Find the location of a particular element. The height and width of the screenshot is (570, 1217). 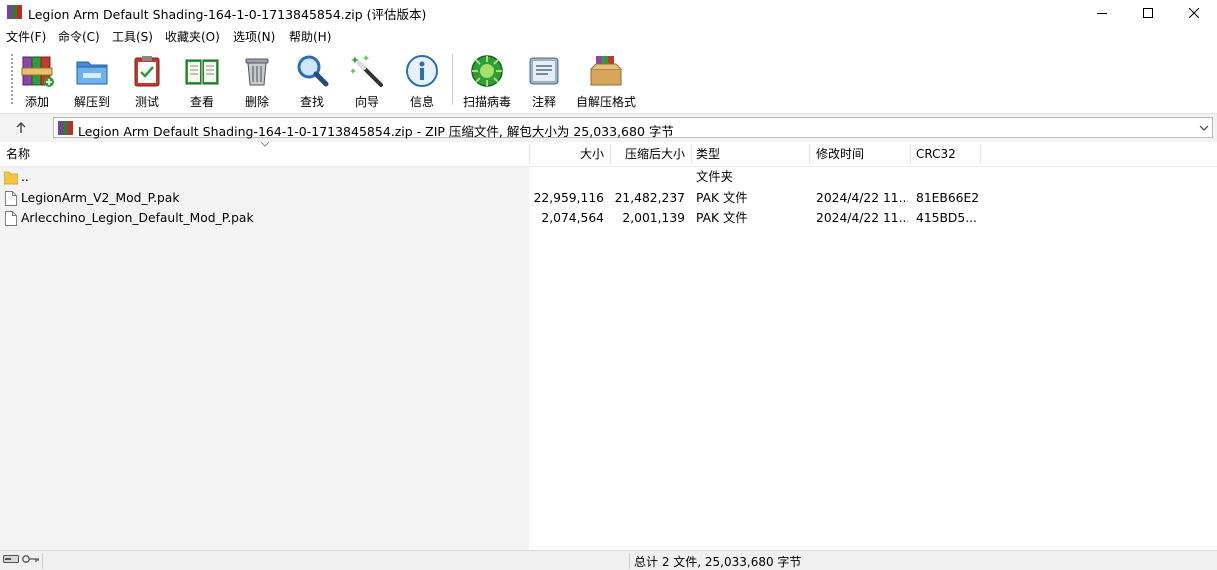

delete-button: 删除 is located at coordinates (257, 80).